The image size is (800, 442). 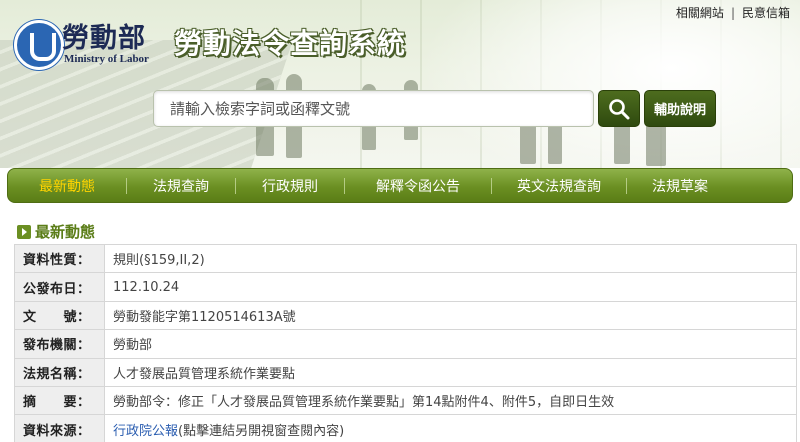 I want to click on row-label: 公發布日：, so click(x=59, y=287).